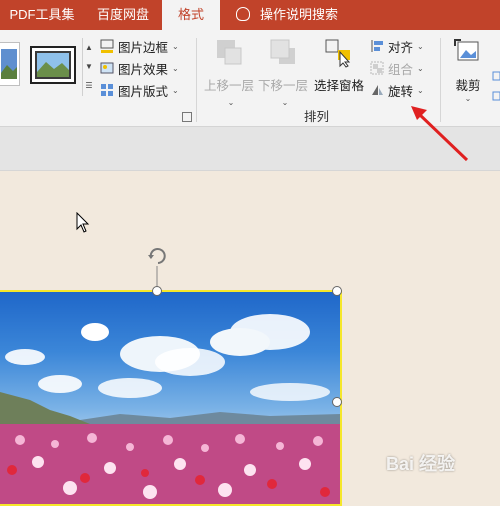  I want to click on send-backward-icon, so click(282, 51).